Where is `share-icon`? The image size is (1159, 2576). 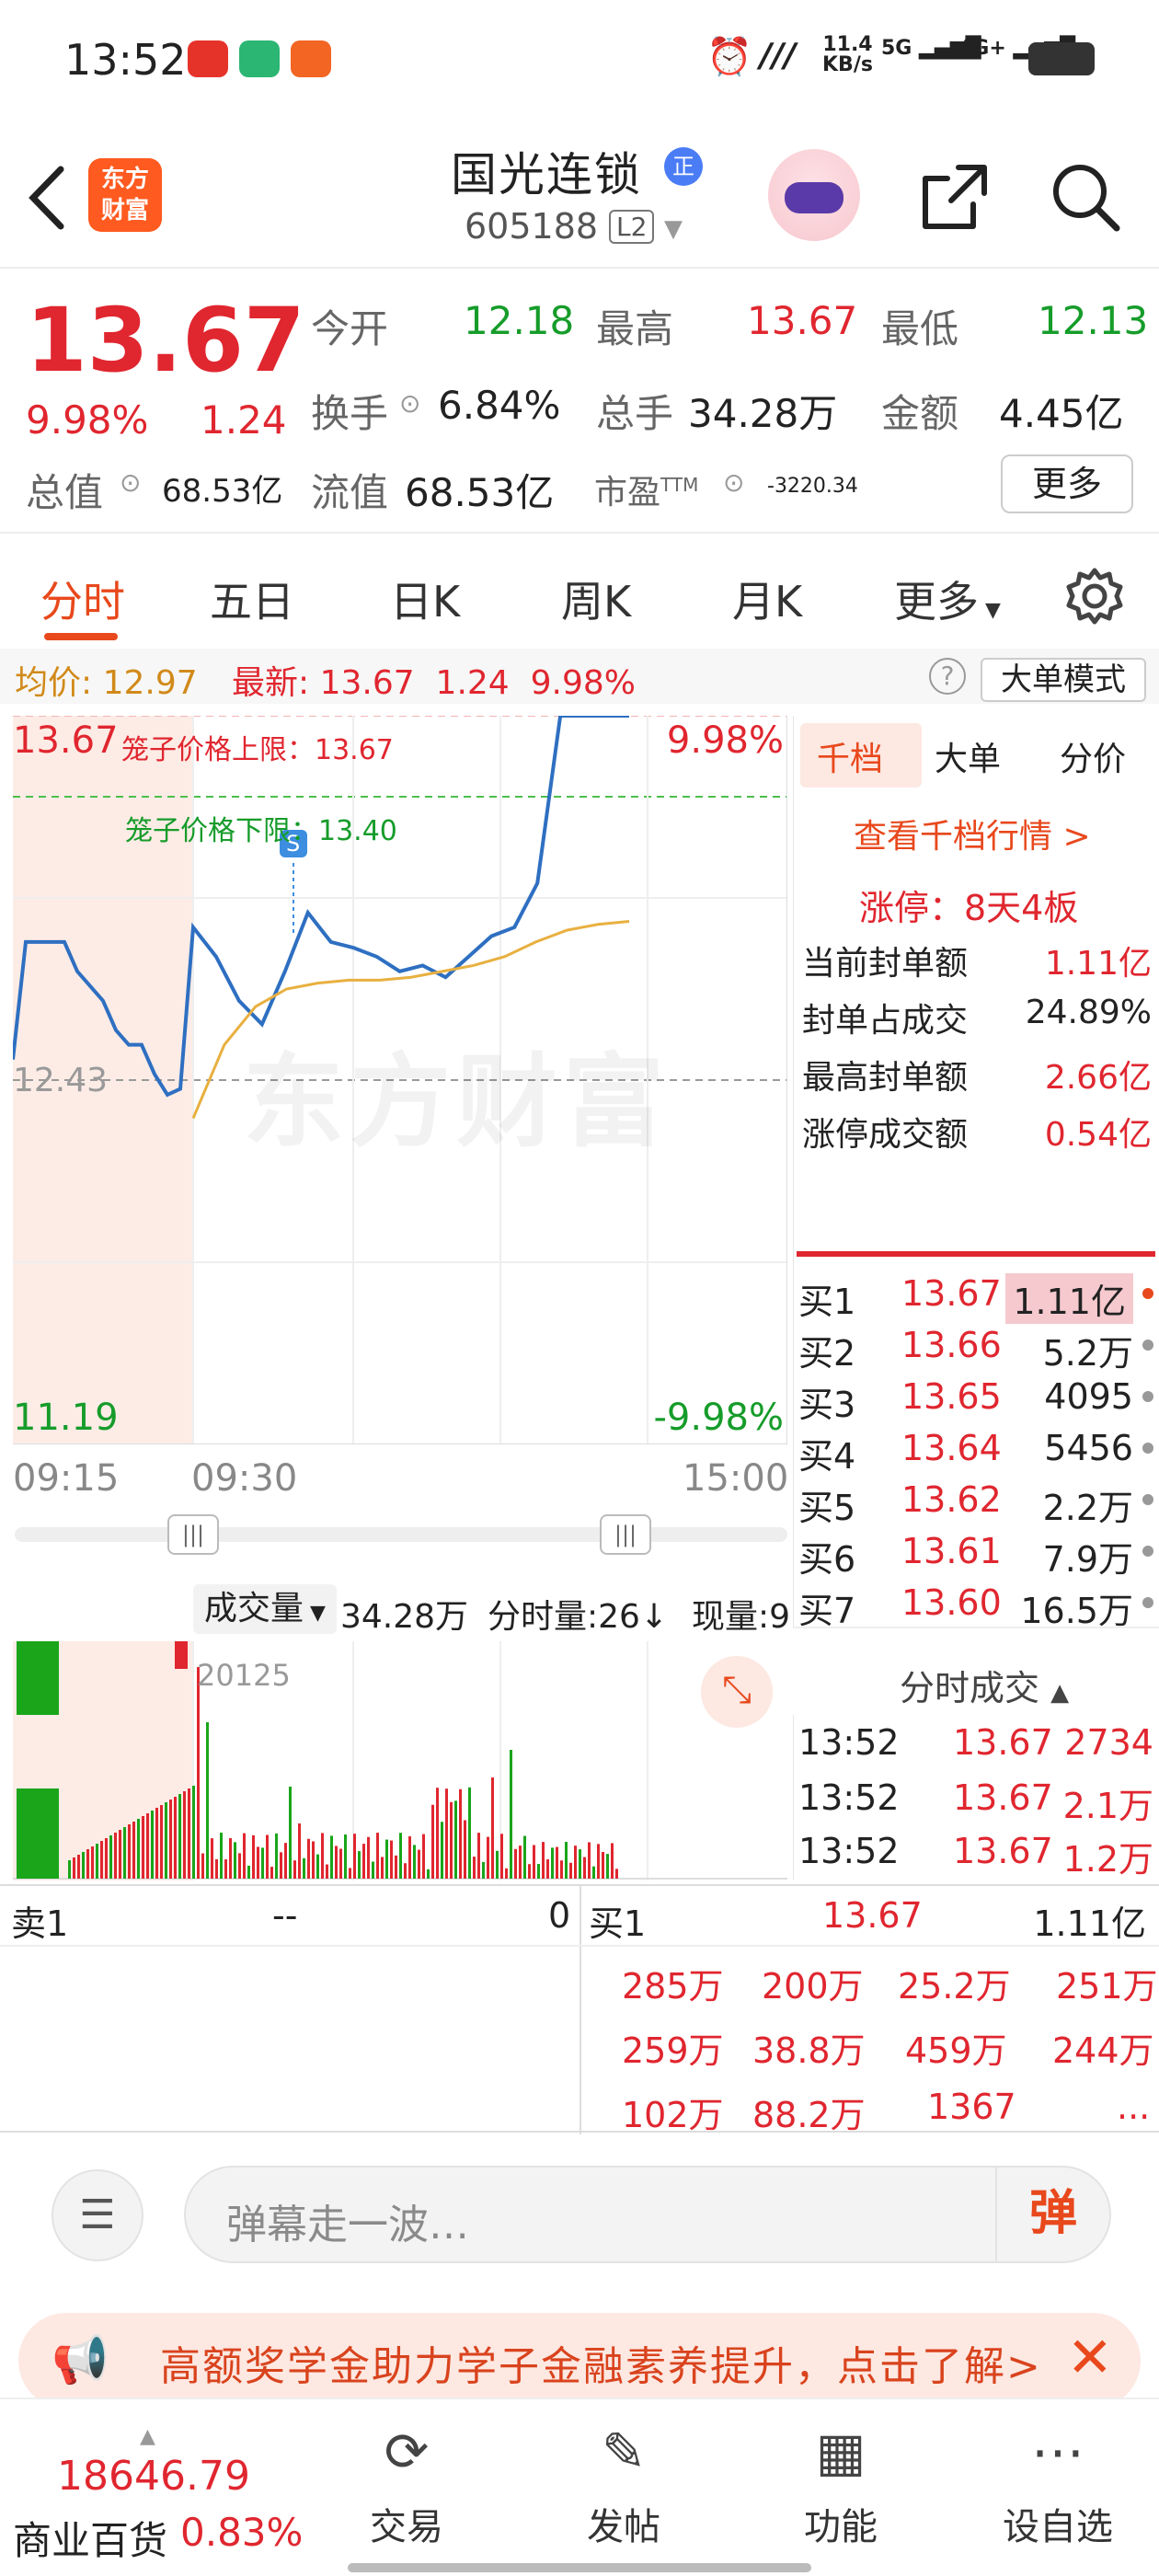 share-icon is located at coordinates (954, 197).